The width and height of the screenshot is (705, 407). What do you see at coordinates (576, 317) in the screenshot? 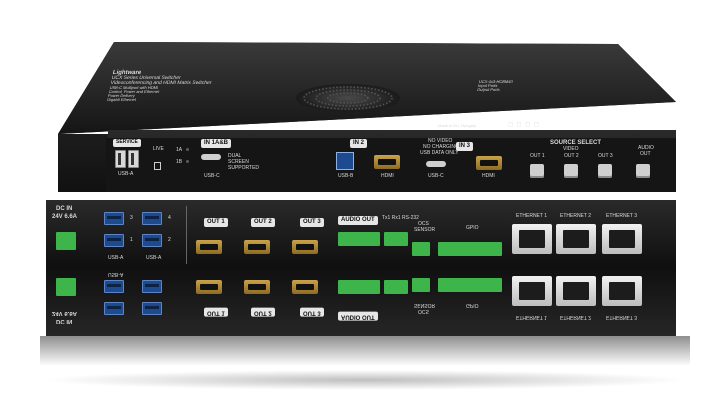
I see `lower-ethernet2-label: ETHERNET 2` at bounding box center [576, 317].